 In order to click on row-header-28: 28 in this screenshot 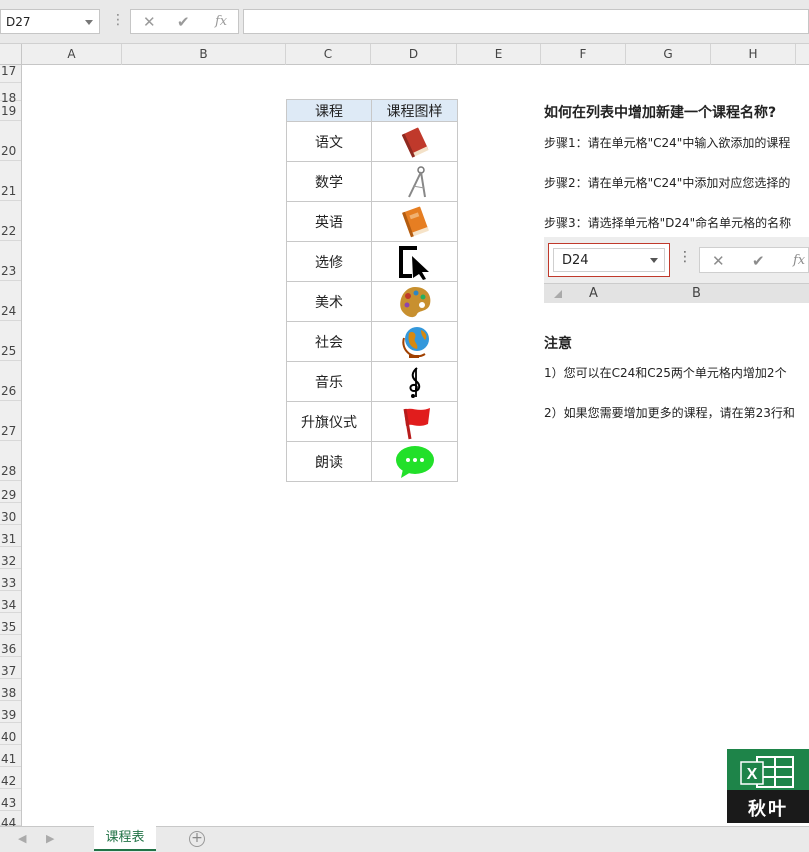, I will do `click(10, 461)`.